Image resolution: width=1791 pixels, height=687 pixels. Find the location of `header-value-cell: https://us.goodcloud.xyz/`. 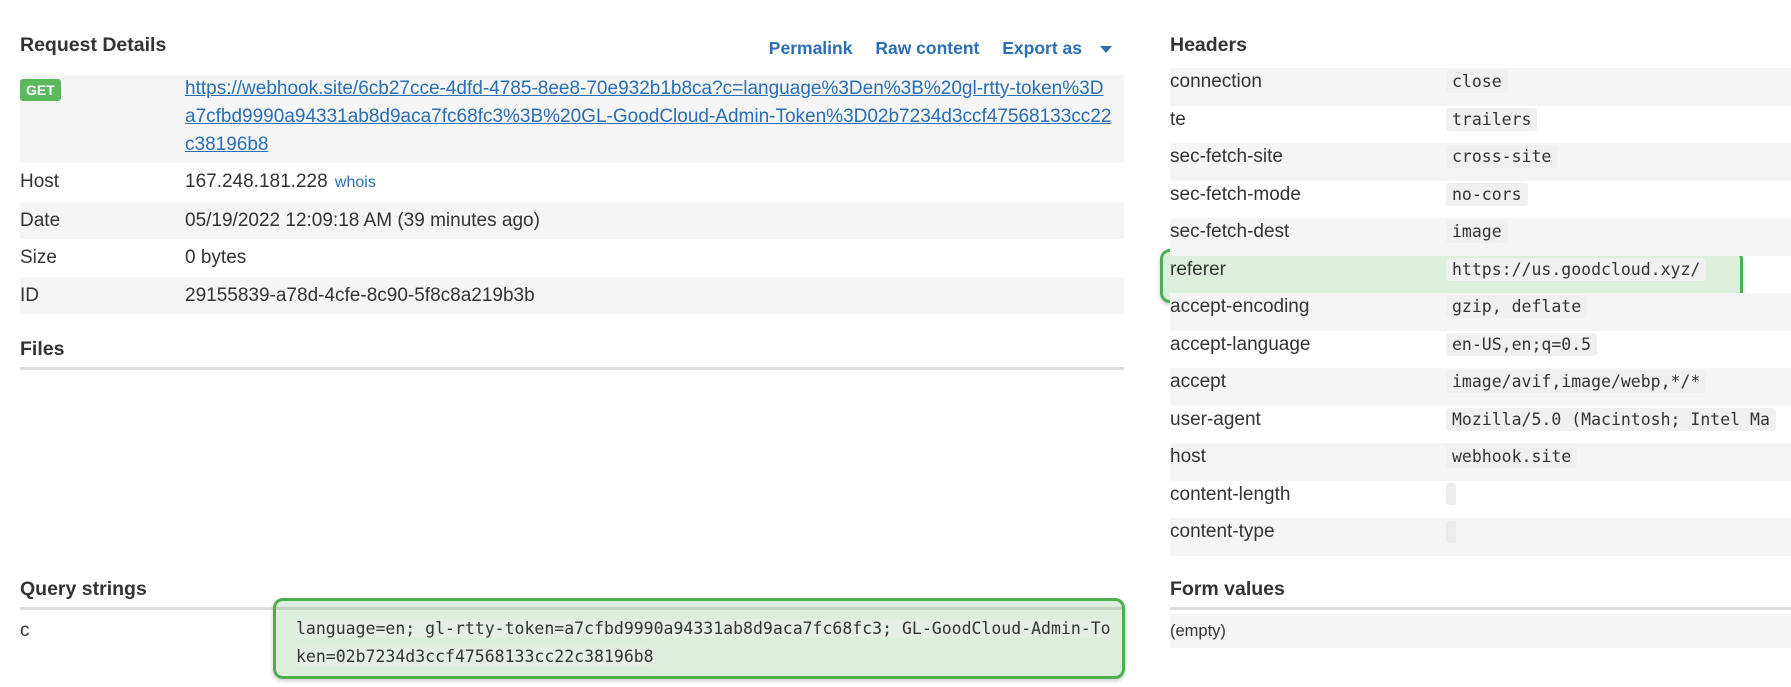

header-value-cell: https://us.goodcloud.xyz/ is located at coordinates (1618, 275).